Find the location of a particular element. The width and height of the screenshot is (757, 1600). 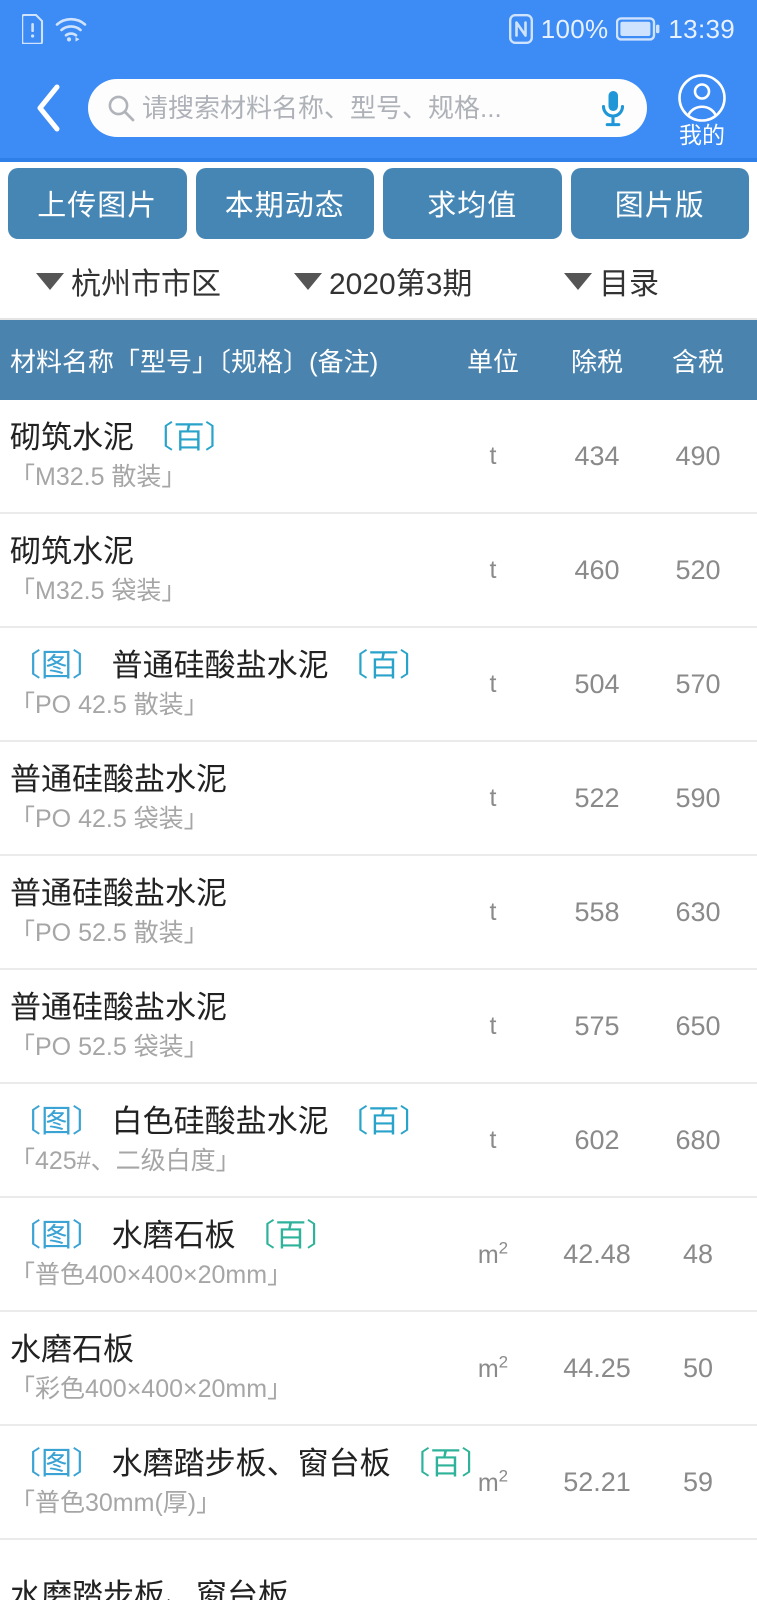

table-row: 砌筑水泥 「M32.5 袋装」 t 460 520 is located at coordinates (378, 571).